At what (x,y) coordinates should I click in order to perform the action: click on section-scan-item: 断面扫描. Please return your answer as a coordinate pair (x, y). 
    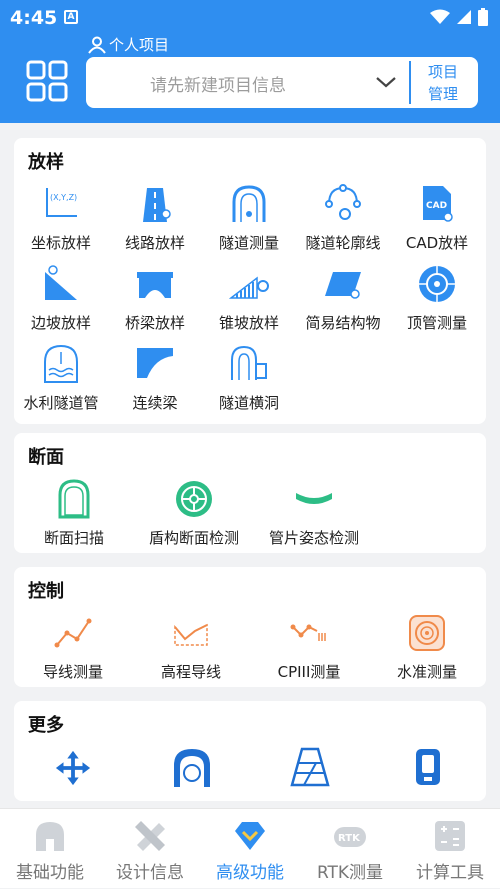
    Looking at the image, I should click on (74, 514).